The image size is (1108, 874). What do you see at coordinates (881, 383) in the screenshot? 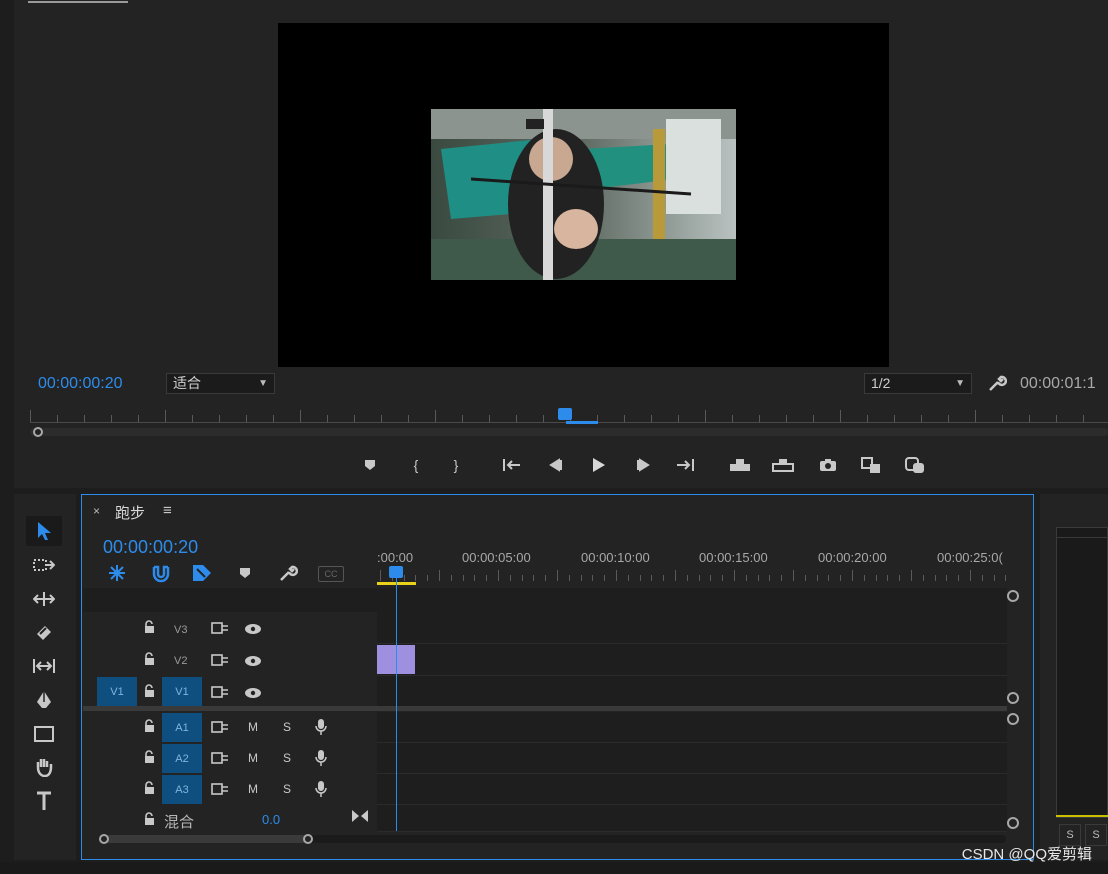
I see `playback-resolution-label: 1/2` at bounding box center [881, 383].